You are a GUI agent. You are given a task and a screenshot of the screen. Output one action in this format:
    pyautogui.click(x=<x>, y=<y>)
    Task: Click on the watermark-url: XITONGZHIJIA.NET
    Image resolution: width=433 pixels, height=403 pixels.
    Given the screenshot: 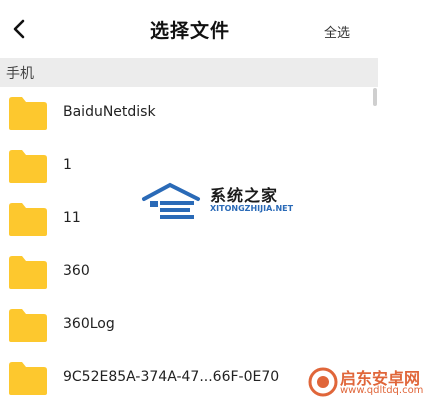 What is the action you would take?
    pyautogui.click(x=252, y=208)
    